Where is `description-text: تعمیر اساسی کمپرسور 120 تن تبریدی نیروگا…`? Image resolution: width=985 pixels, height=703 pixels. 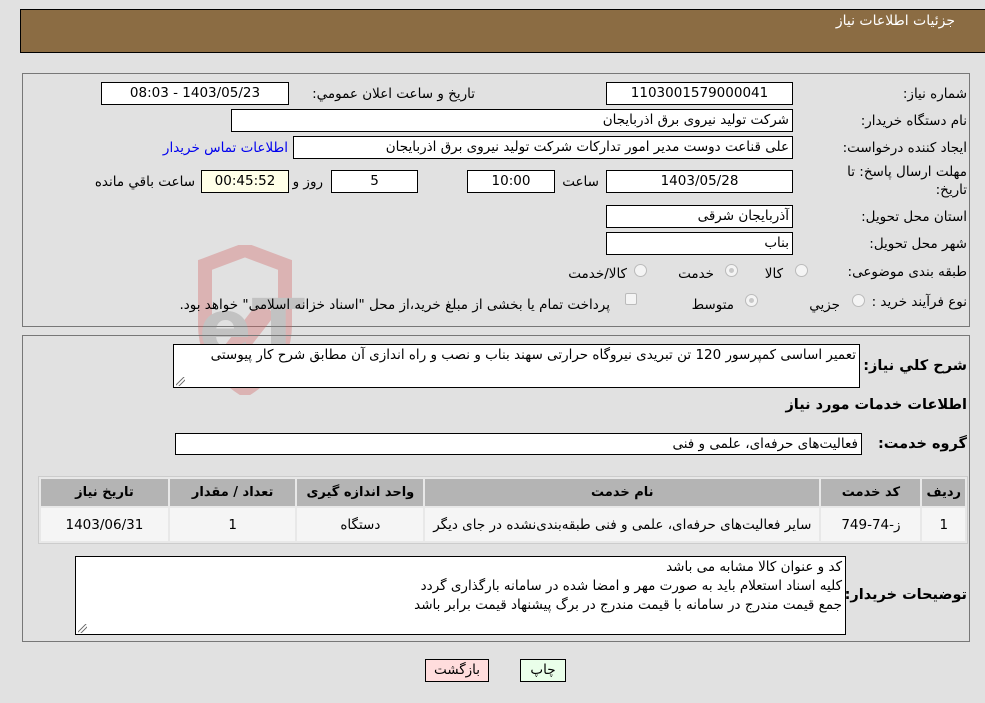 description-text: تعمیر اساسی کمپرسور 120 تن تبریدی نیروگا… is located at coordinates (533, 355).